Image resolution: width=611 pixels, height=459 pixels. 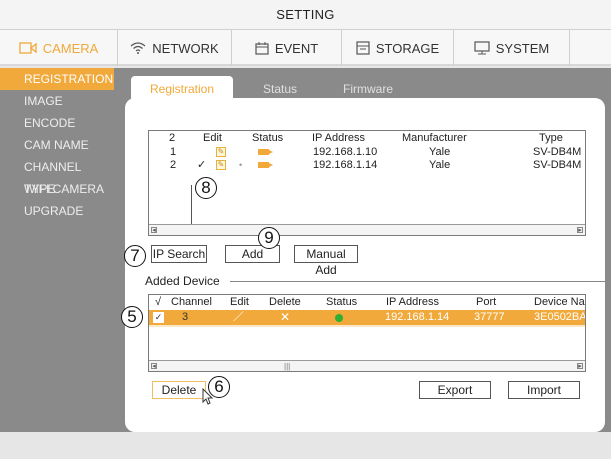 I want to click on callout-9: 9, so click(x=269, y=238).